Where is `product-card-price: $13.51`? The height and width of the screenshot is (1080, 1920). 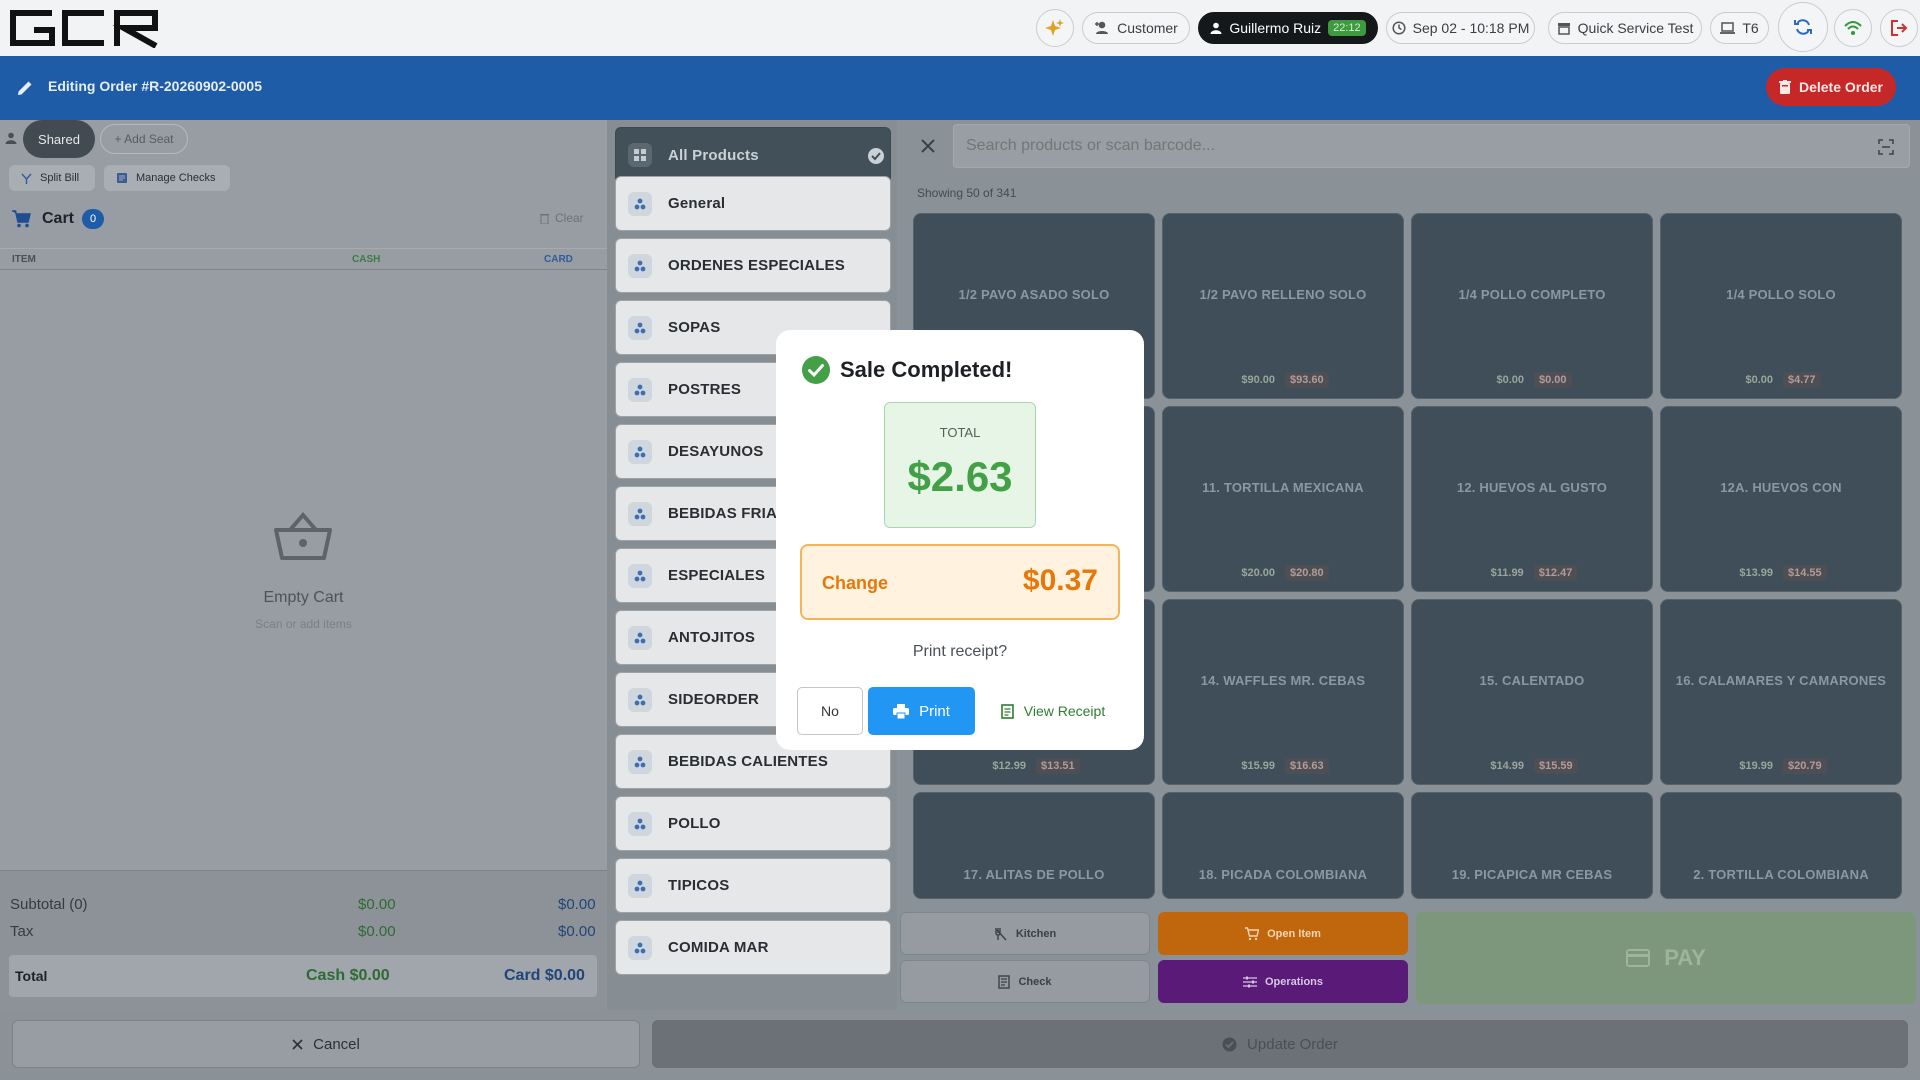 product-card-price: $13.51 is located at coordinates (1058, 766).